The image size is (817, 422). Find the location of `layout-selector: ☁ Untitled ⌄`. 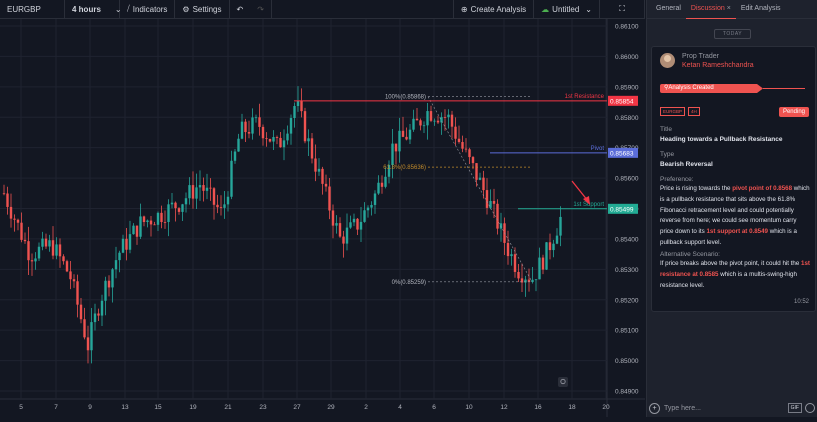

layout-selector: ☁ Untitled ⌄ is located at coordinates (567, 9).